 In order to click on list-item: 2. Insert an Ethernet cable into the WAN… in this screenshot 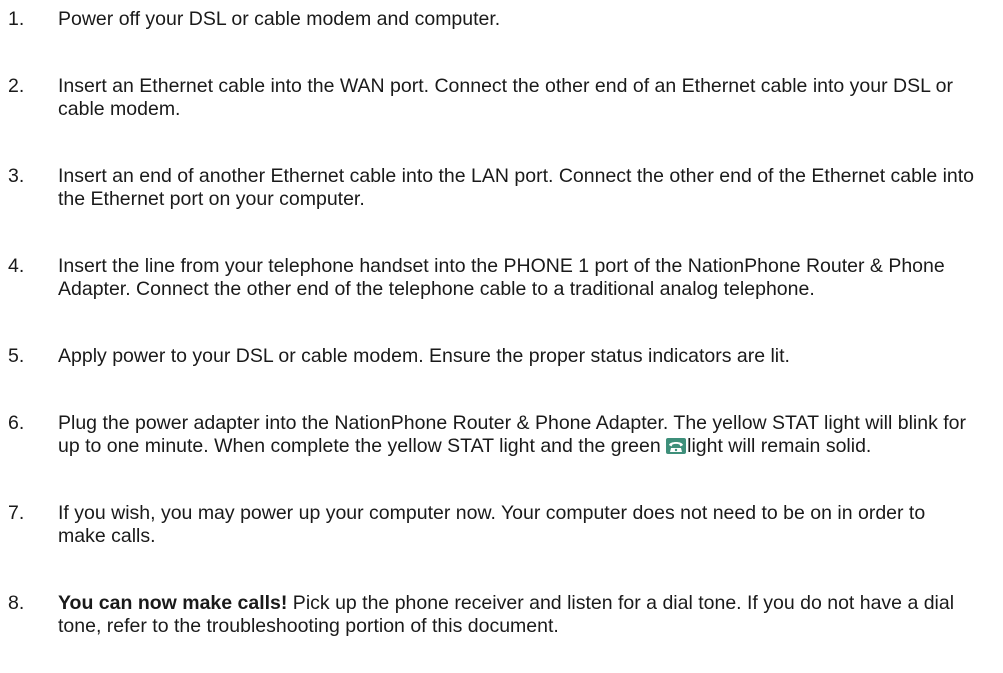, I will do `click(501, 98)`.